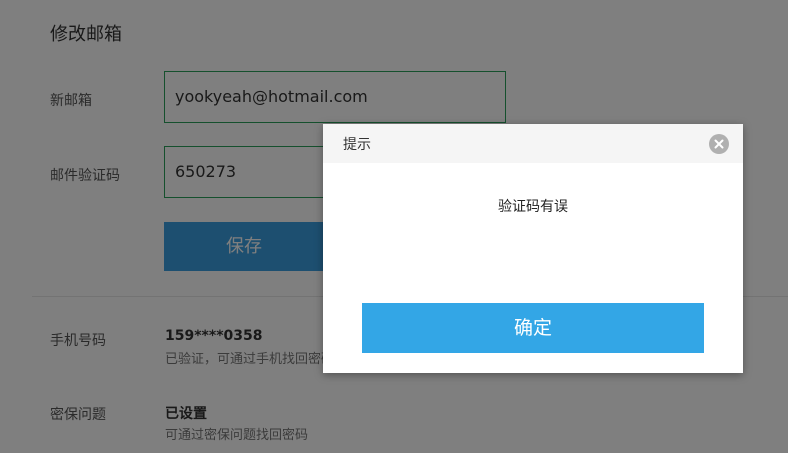 The image size is (788, 453). I want to click on confirm-button: 确定, so click(533, 328).